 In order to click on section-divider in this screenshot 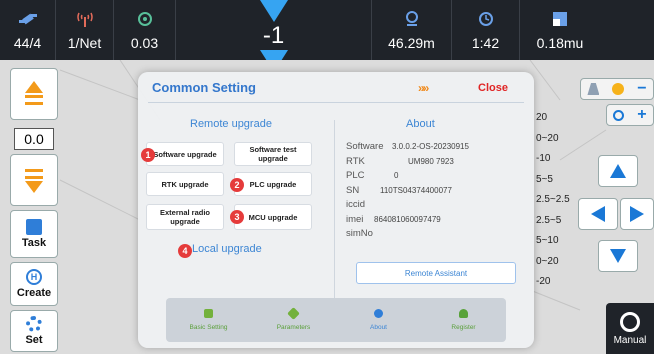, I will do `click(334, 210)`.